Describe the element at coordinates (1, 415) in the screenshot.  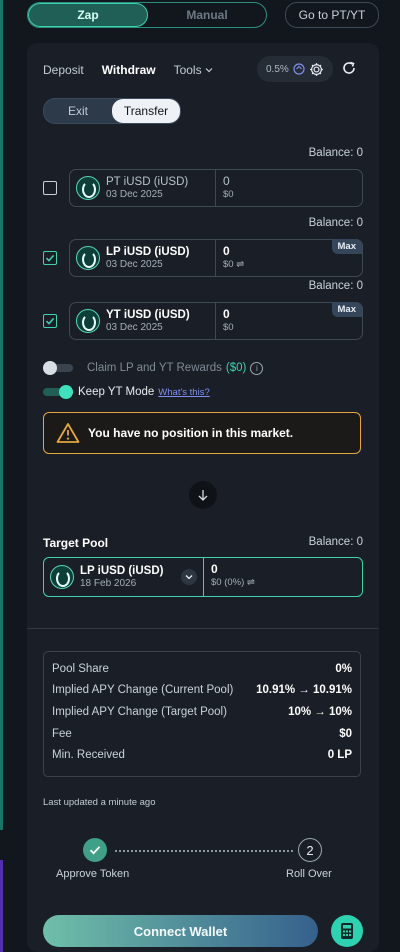
I see `left-accent-edge` at that location.